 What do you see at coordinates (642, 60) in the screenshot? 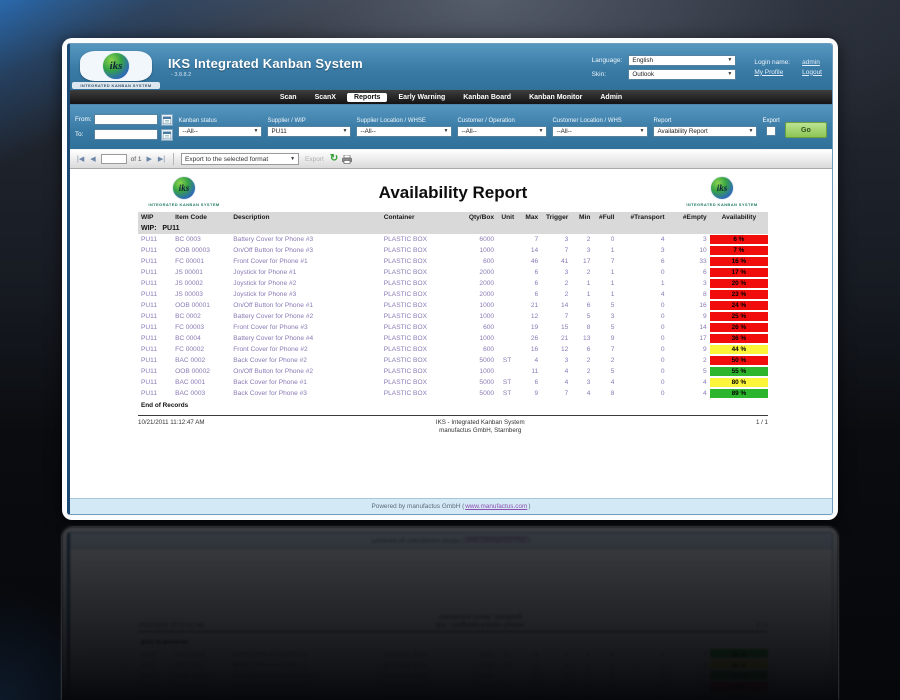
I see `language-select-value: English` at bounding box center [642, 60].